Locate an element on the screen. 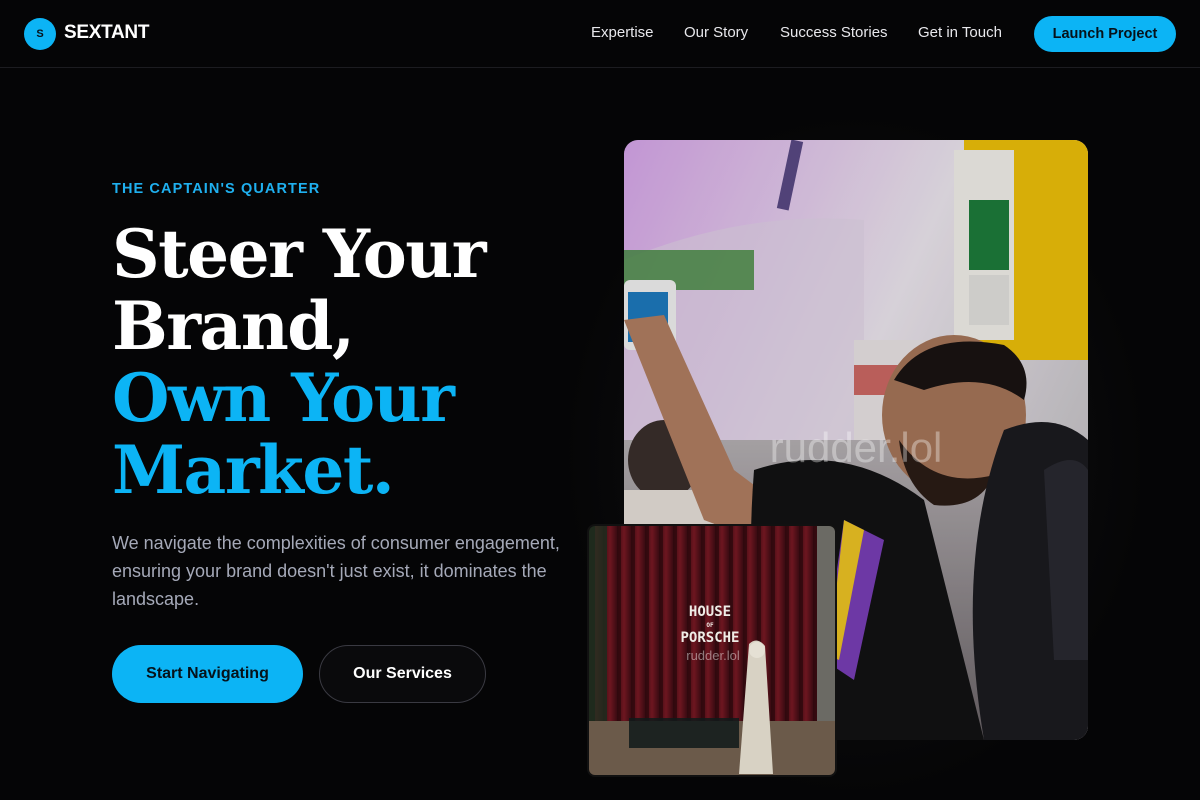 Image resolution: width=1200 pixels, height=800 pixels. headline-line-1: Steer Your is located at coordinates (299, 254).